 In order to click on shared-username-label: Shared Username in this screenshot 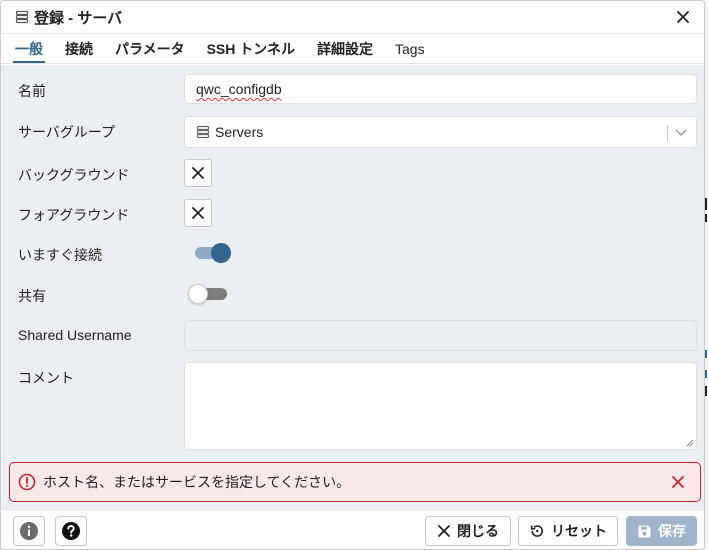, I will do `click(75, 335)`.